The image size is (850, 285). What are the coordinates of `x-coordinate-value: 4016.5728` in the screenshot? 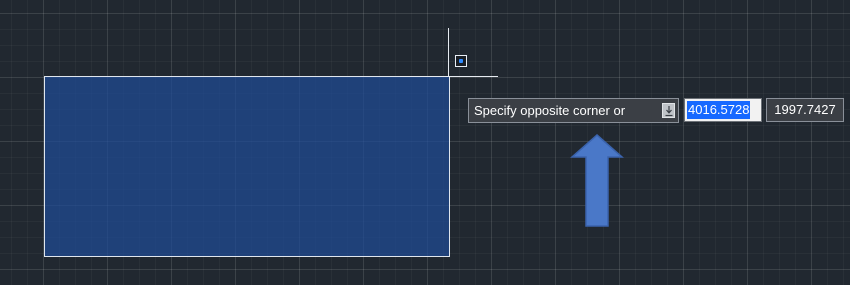 It's located at (719, 110).